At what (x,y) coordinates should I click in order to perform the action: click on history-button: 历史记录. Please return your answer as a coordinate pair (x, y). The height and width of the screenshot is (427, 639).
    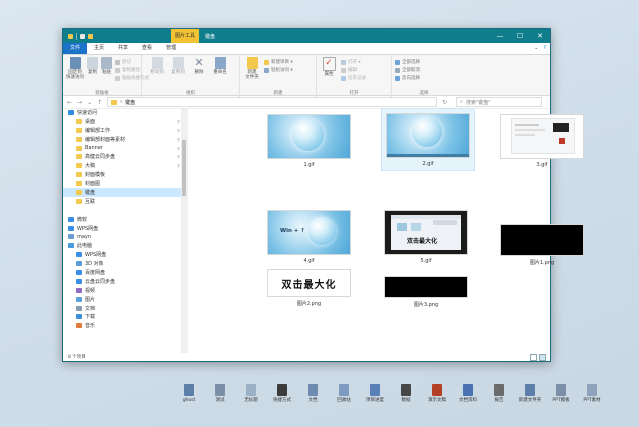
    Looking at the image, I should click on (353, 78).